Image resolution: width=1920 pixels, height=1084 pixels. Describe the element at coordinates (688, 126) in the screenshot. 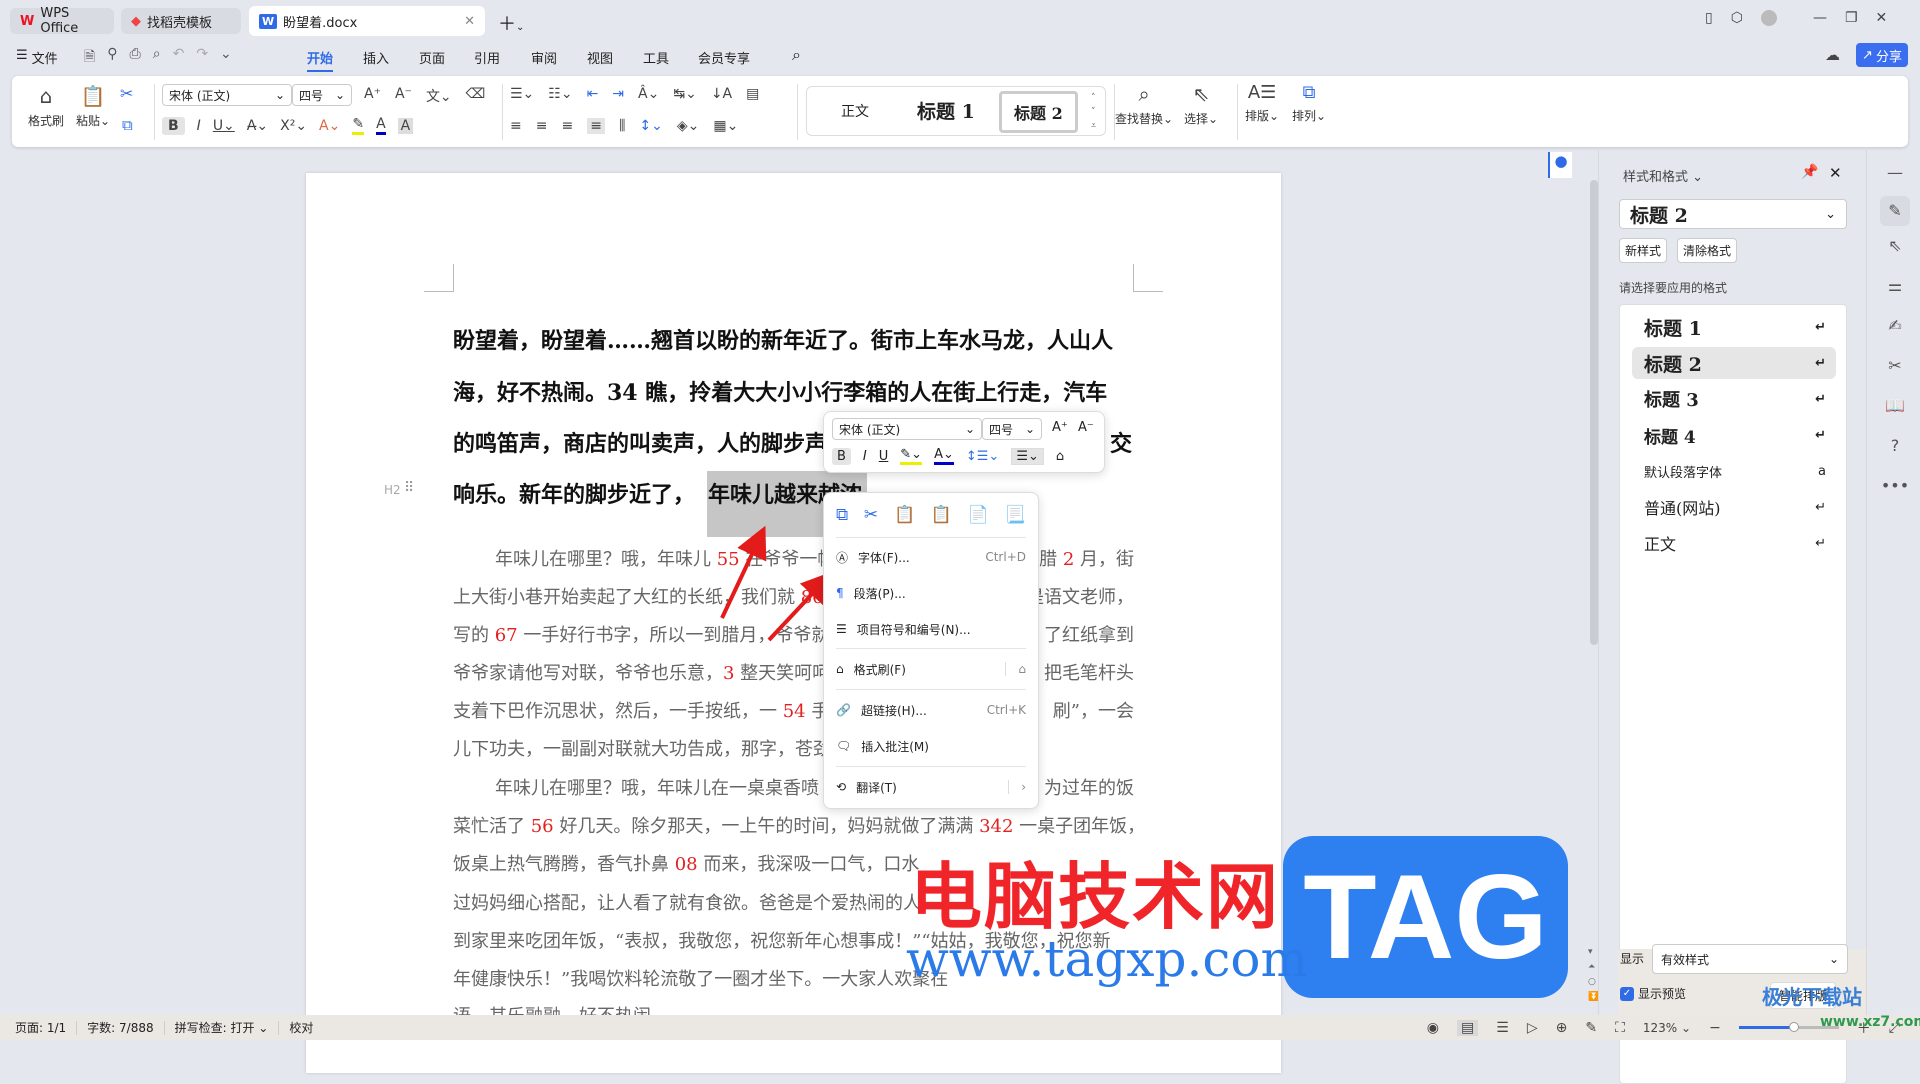

I see `shading-icon: ◈⌄` at that location.